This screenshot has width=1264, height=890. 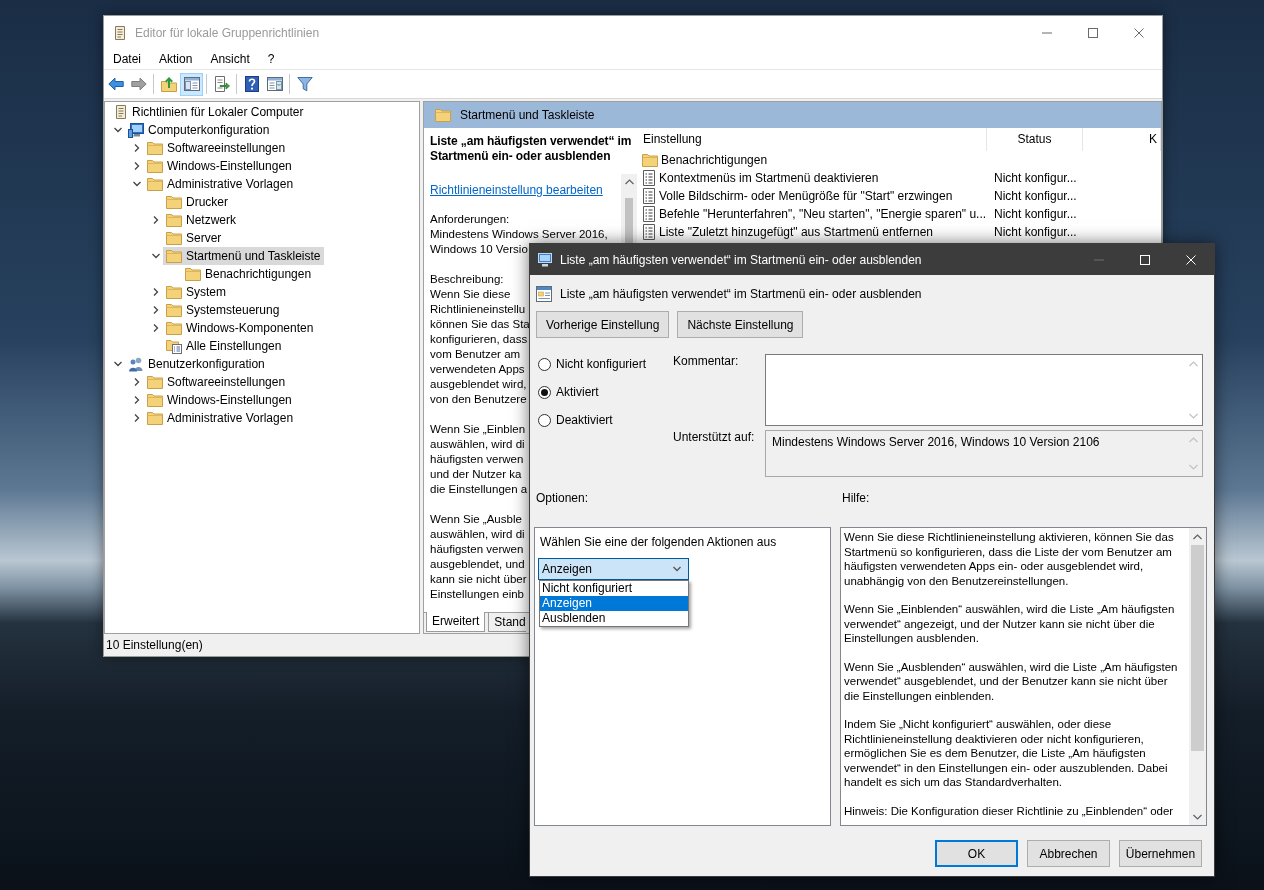 What do you see at coordinates (194, 238) in the screenshot?
I see `tree-item: Server` at bounding box center [194, 238].